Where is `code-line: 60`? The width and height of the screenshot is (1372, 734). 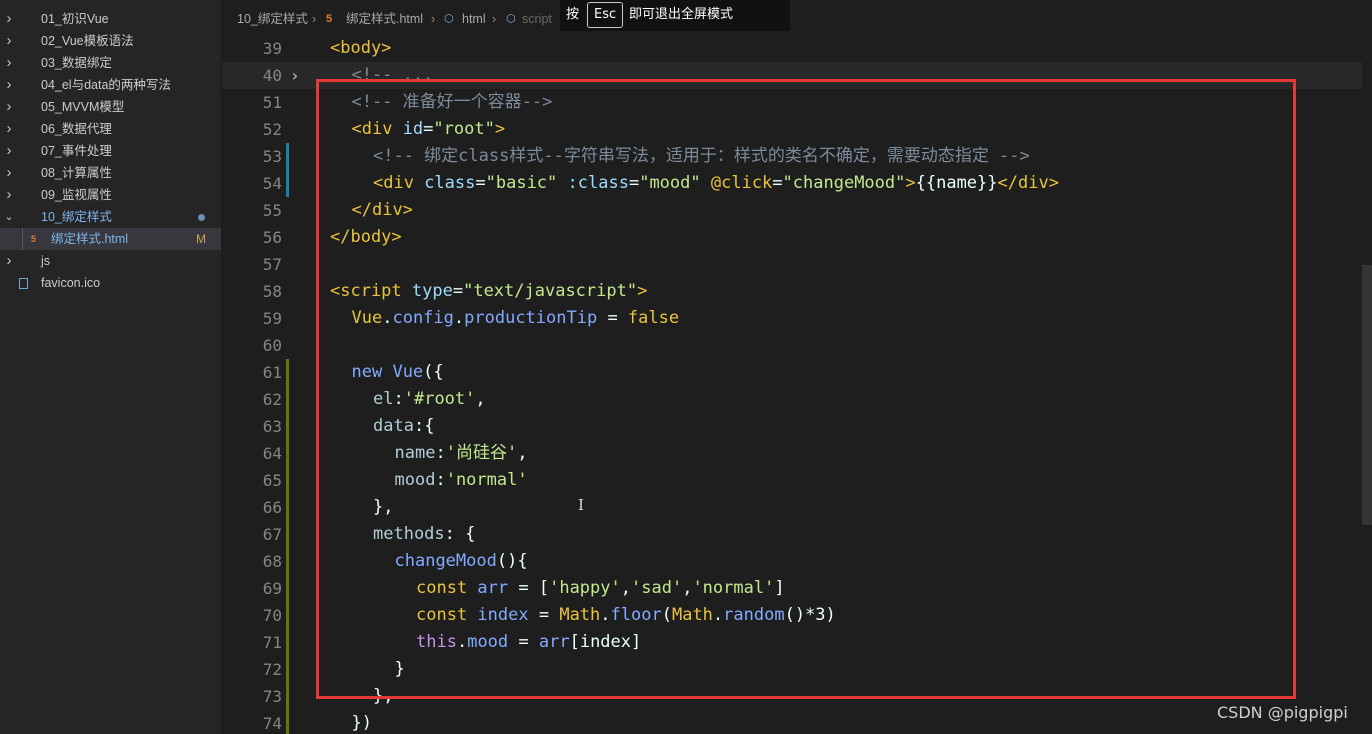
code-line: 60 is located at coordinates (797, 345).